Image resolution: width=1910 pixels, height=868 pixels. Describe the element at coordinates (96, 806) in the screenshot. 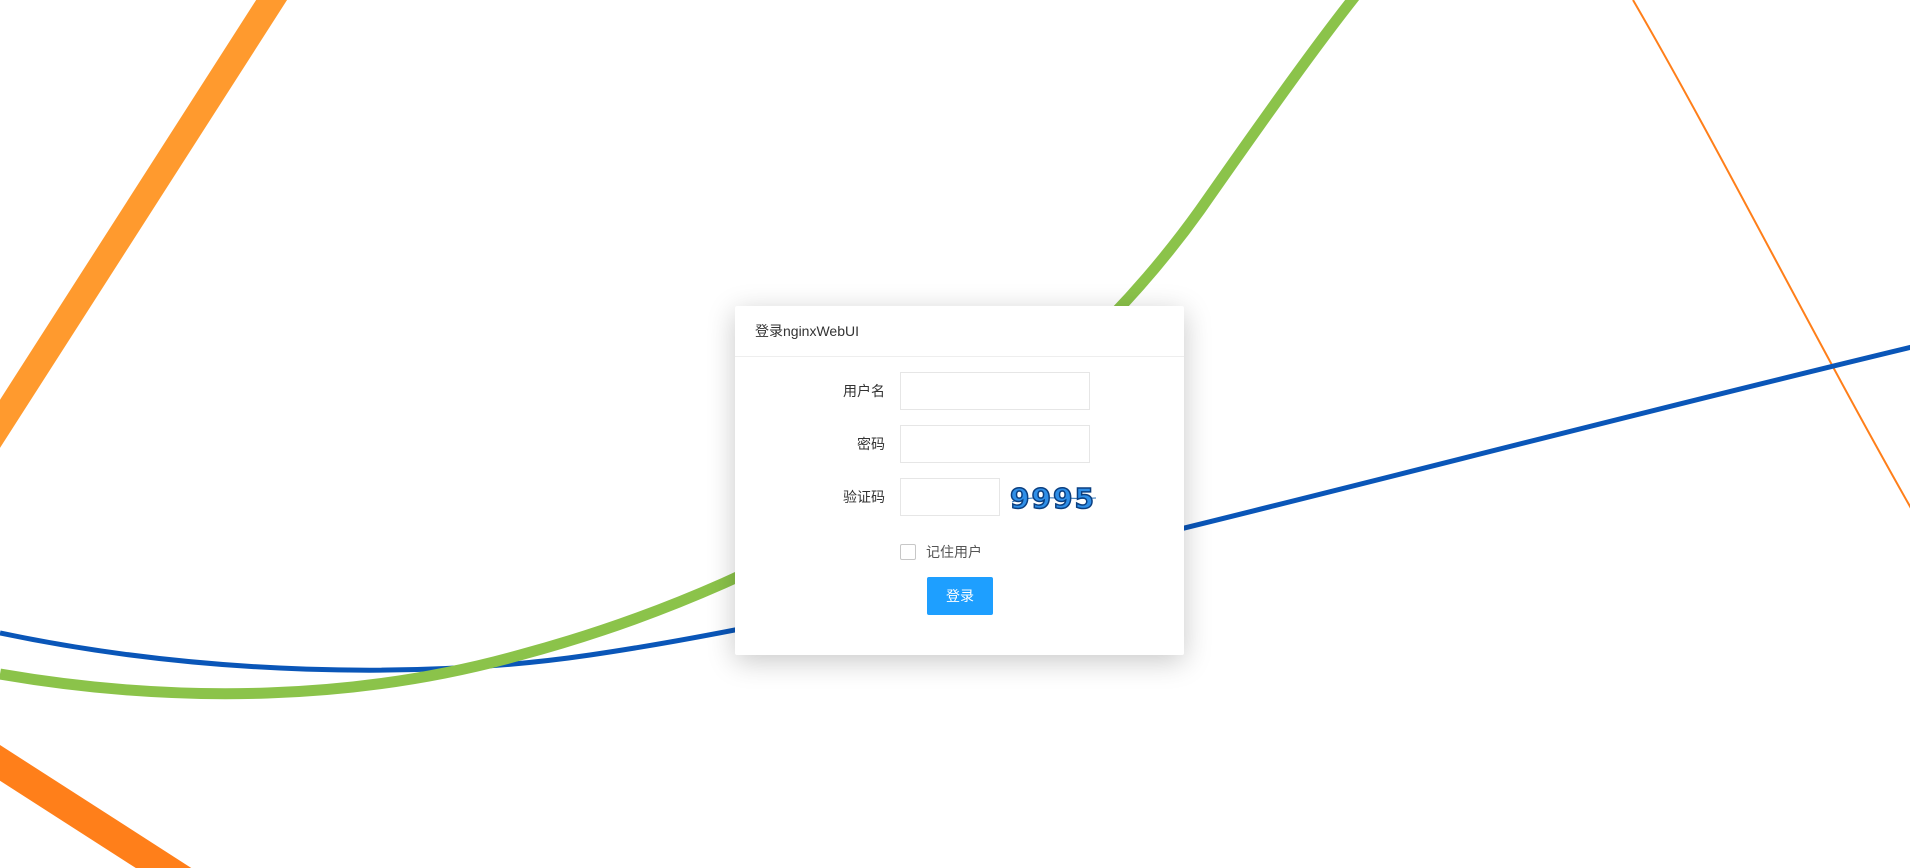

I see `orange-ribbon-bottom-left` at that location.